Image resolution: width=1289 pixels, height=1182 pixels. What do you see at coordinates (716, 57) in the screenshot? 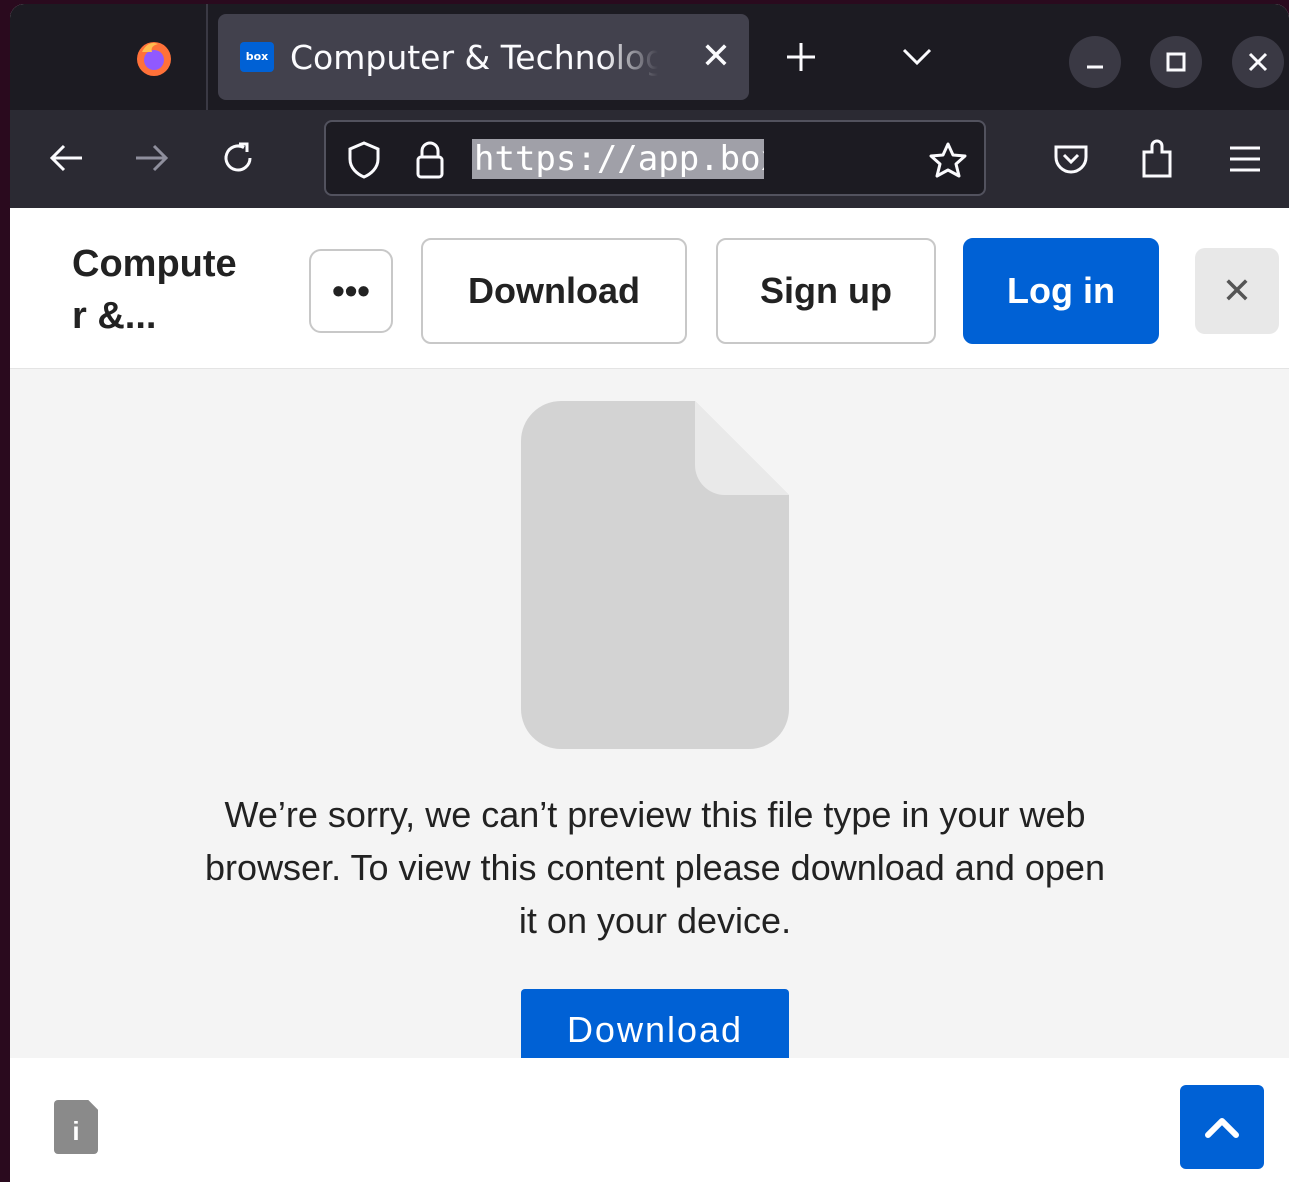
I see `tab-close-icon: ✕` at bounding box center [716, 57].